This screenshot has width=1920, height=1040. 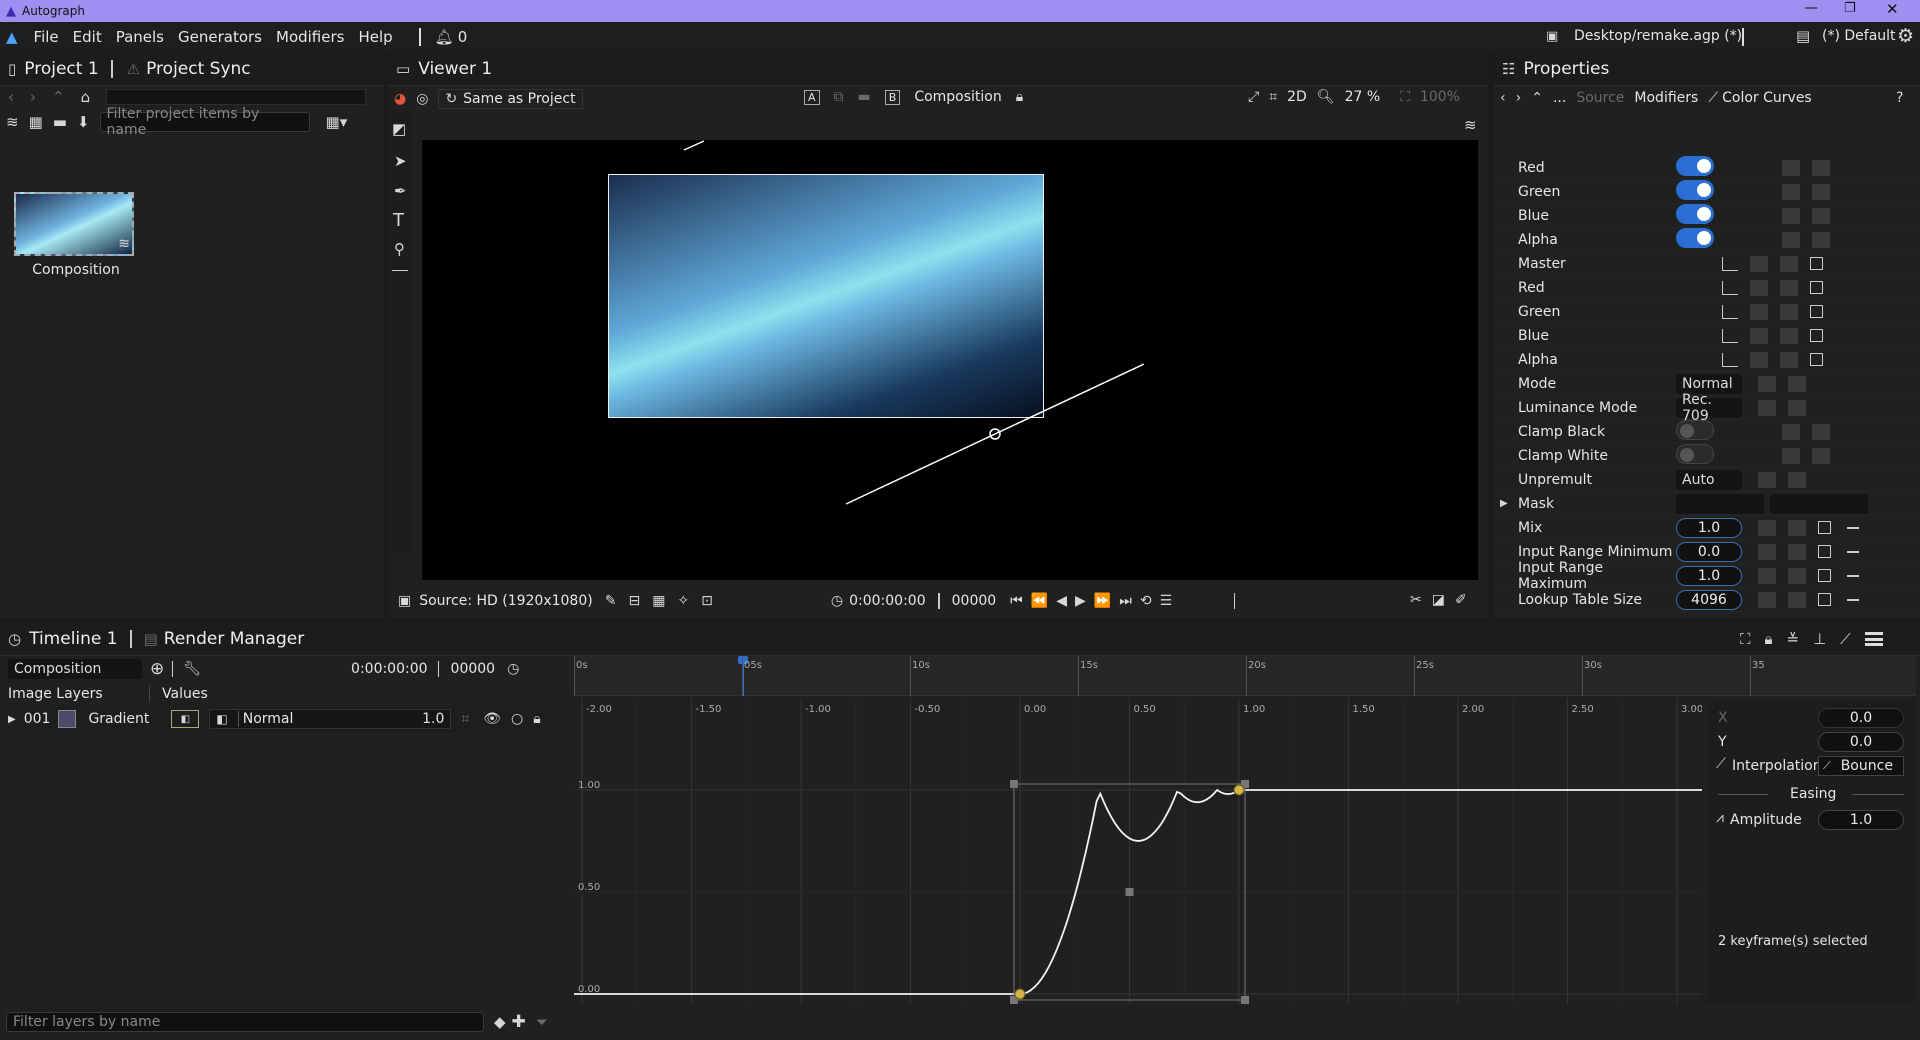 I want to click on compare-a-button: A, so click(x=812, y=97).